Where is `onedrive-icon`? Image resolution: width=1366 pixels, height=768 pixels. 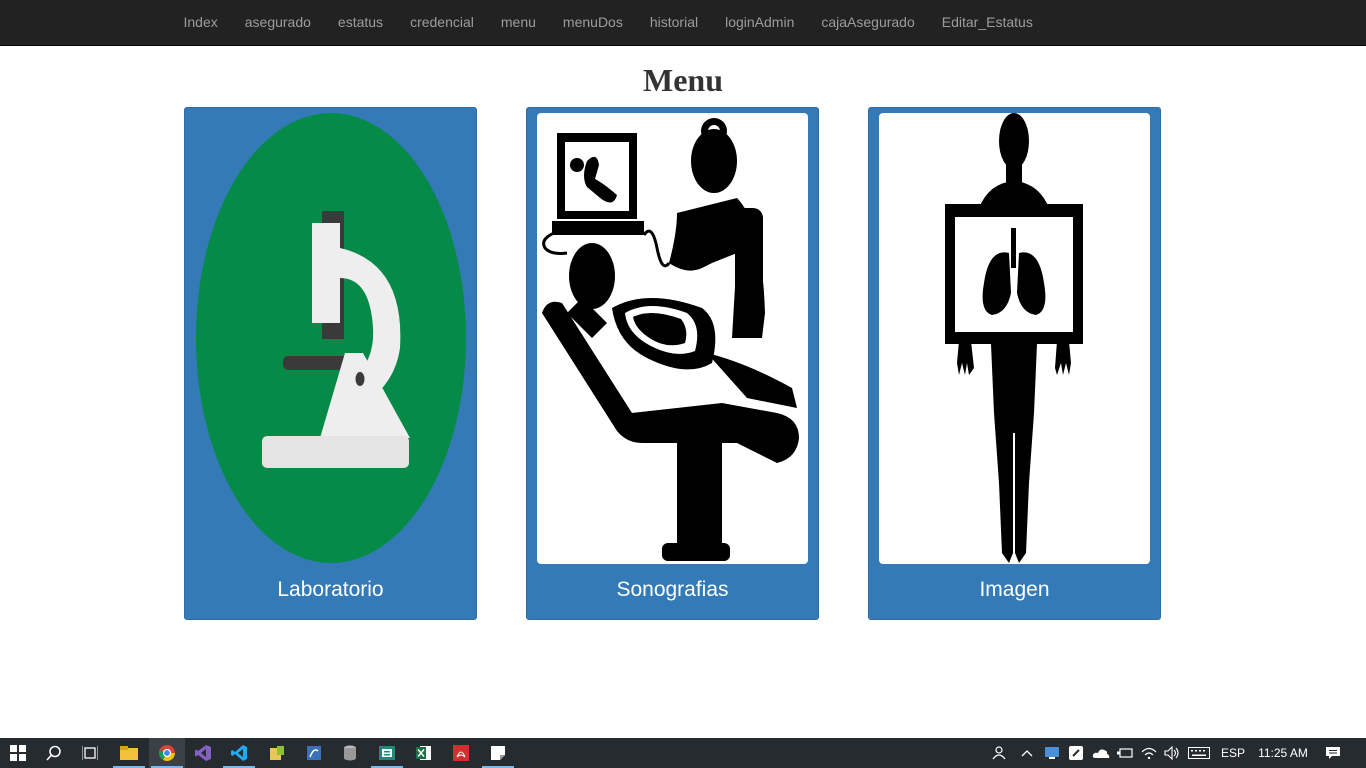 onedrive-icon is located at coordinates (1101, 753).